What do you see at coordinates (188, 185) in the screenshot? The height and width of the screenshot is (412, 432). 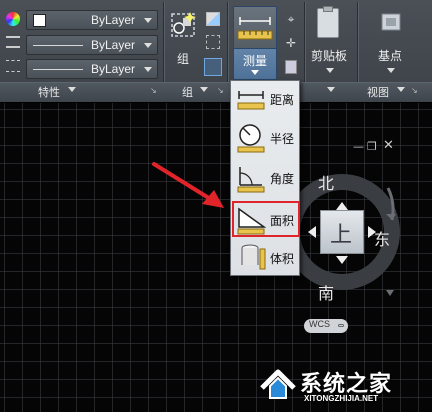 I see `annotation-arrow-icon` at bounding box center [188, 185].